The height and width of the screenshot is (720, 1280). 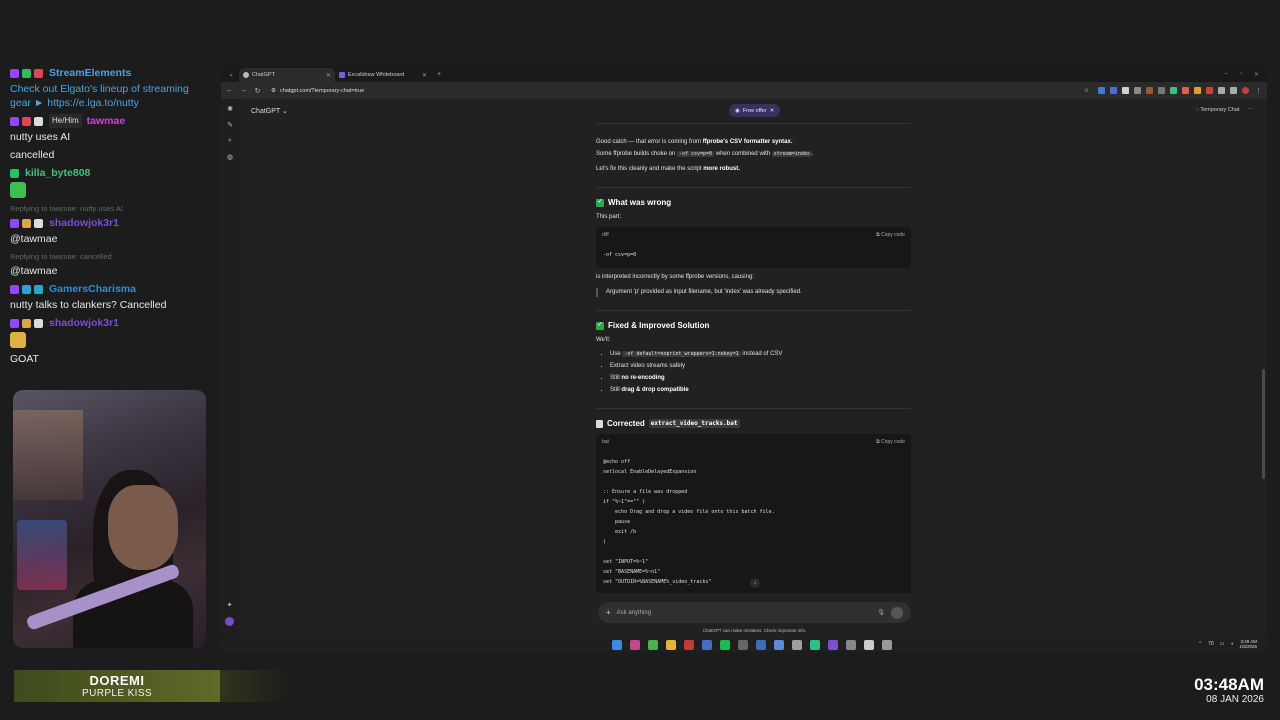 What do you see at coordinates (269, 111) in the screenshot?
I see `model-selector: ChatGPT ⌄` at bounding box center [269, 111].